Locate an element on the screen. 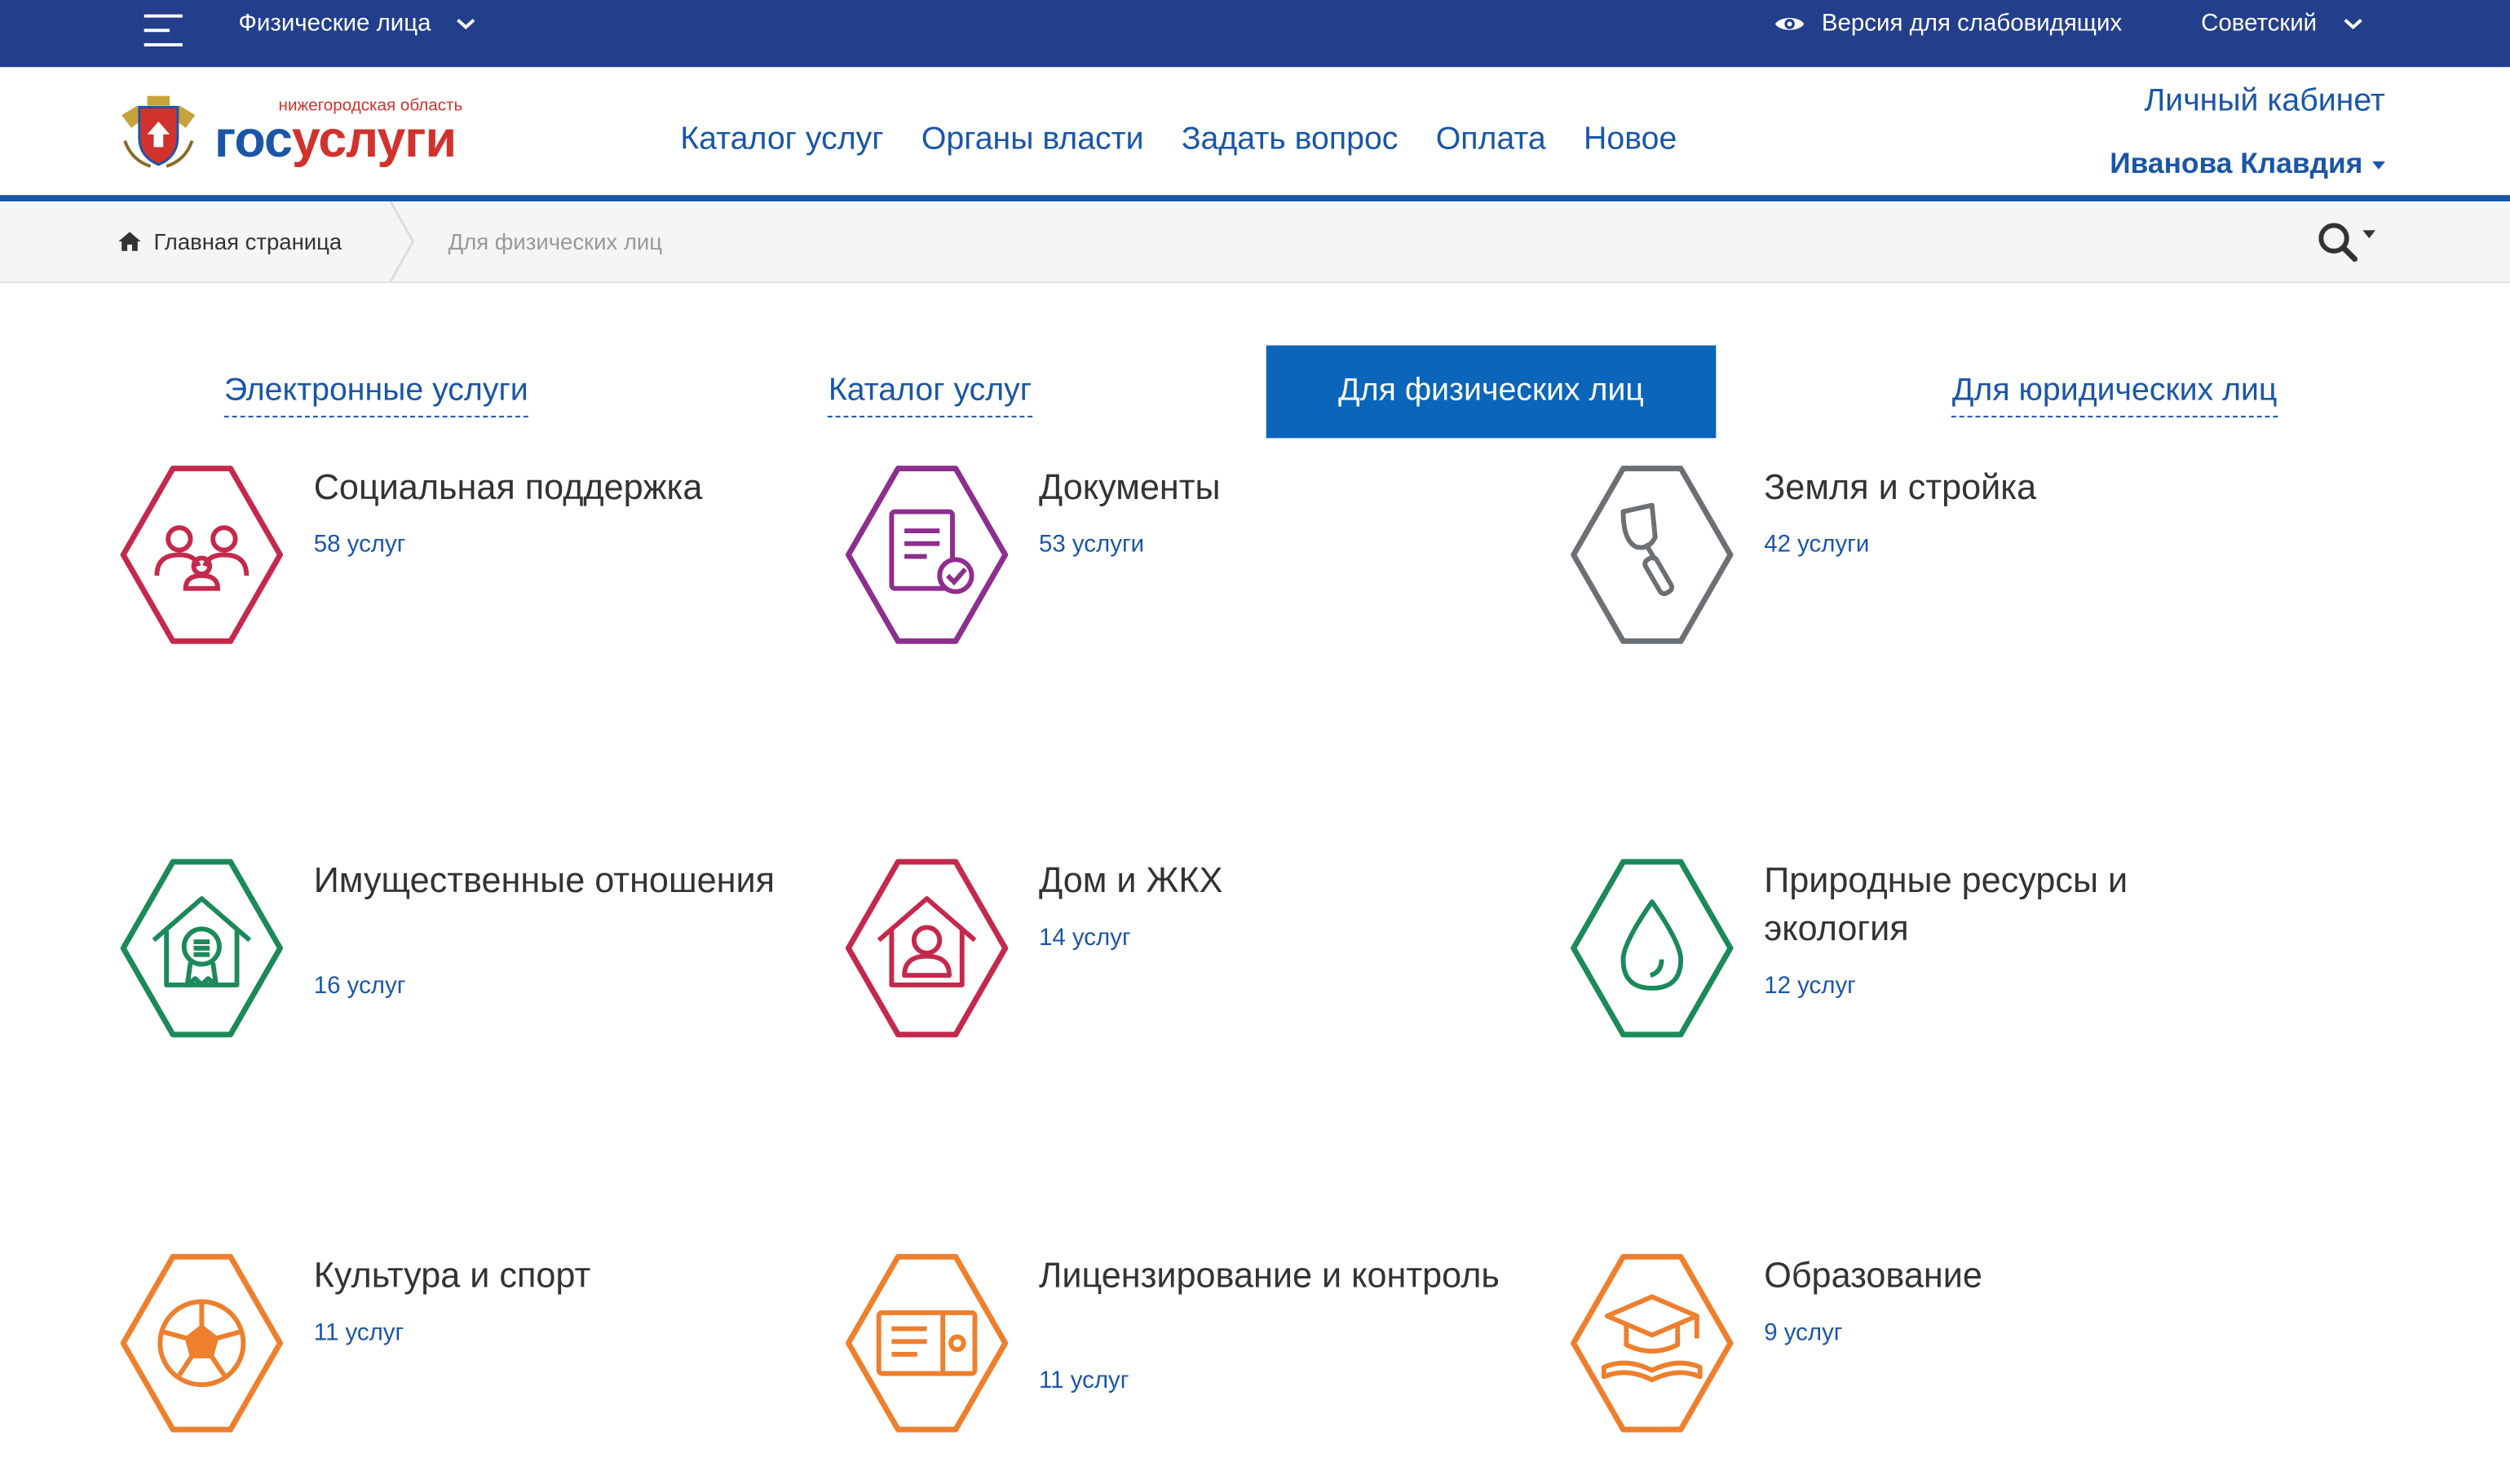 Image resolution: width=2510 pixels, height=1484 pixels. logo-text: госуслуги is located at coordinates (336, 139).